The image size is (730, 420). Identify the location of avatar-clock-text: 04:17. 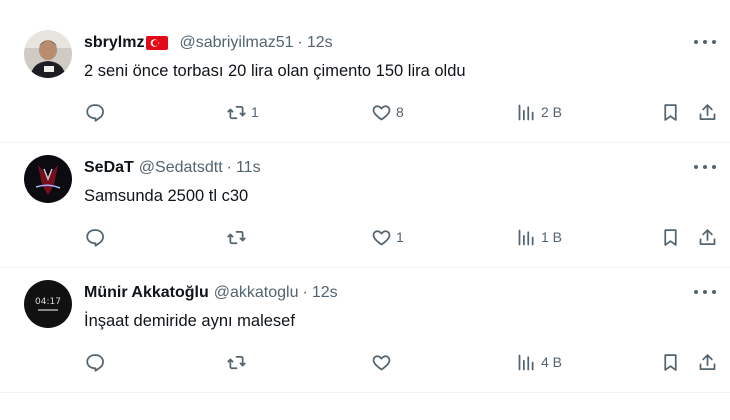
(48, 302).